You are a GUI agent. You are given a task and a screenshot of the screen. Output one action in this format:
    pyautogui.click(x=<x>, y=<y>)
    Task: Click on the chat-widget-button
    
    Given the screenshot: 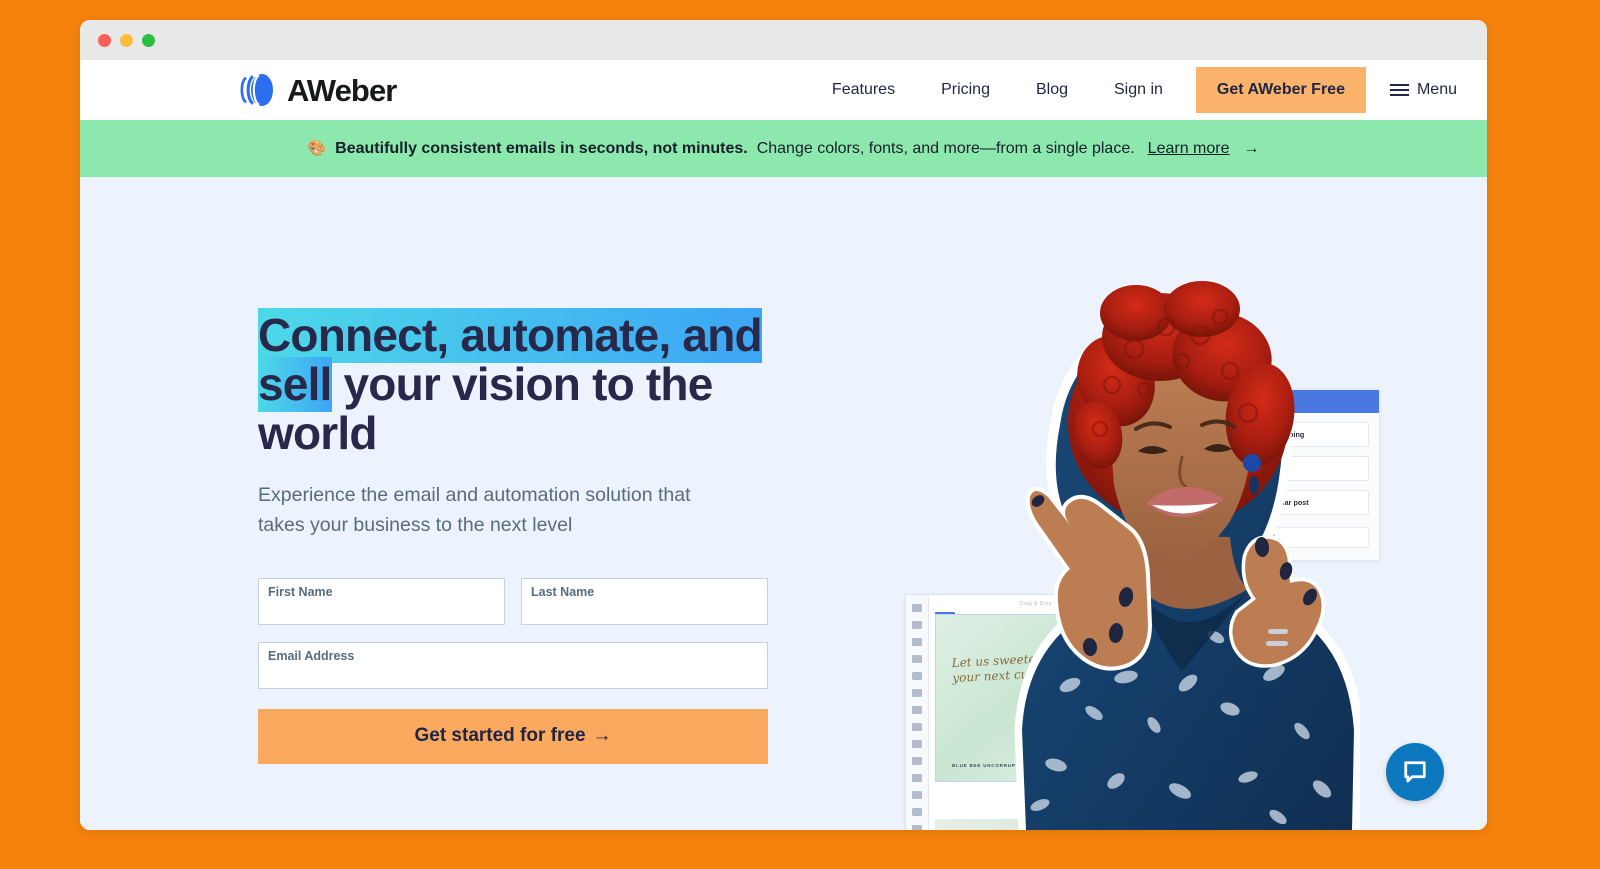 What is the action you would take?
    pyautogui.click(x=1415, y=772)
    